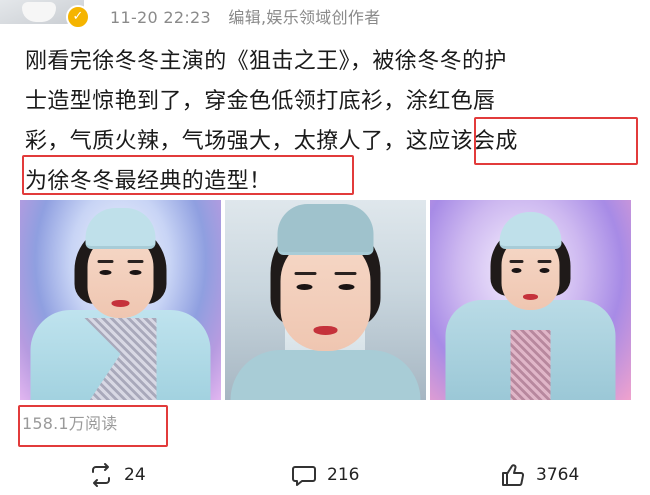 Image resolution: width=650 pixels, height=495 pixels. What do you see at coordinates (343, 475) in the screenshot?
I see `comment-count: 216` at bounding box center [343, 475].